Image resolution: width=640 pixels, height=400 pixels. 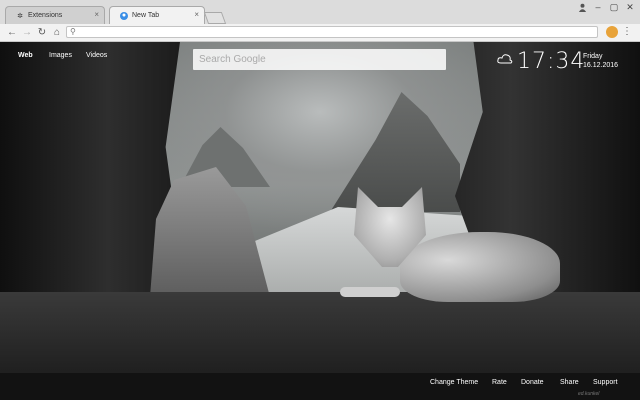 I want to click on forward-icon: →, so click(x=27, y=32).